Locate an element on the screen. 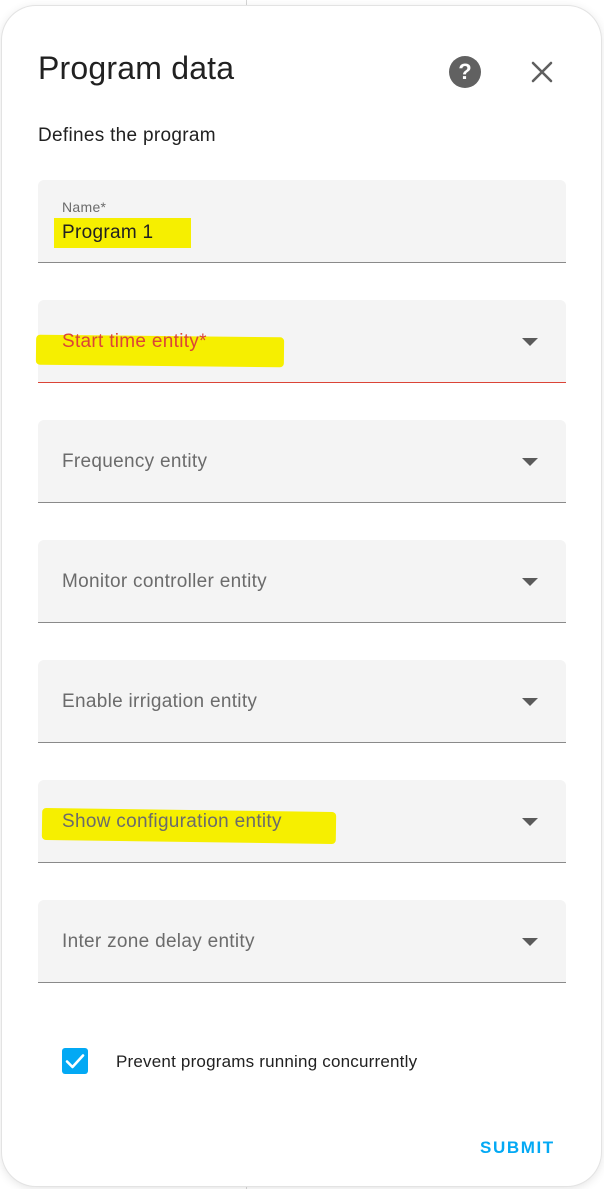  prevent-concurrent-checkbox is located at coordinates (75, 1061).